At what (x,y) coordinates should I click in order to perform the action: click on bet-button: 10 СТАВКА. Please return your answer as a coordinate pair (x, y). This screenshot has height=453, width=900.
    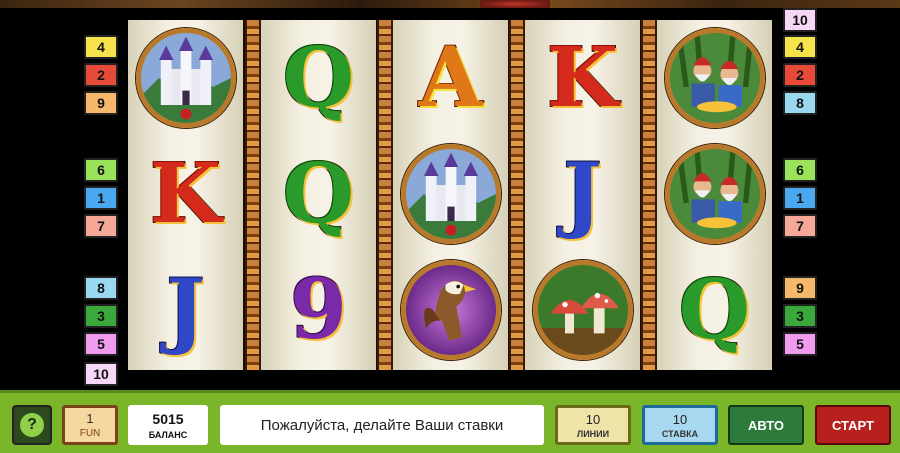
    Looking at the image, I should click on (680, 425).